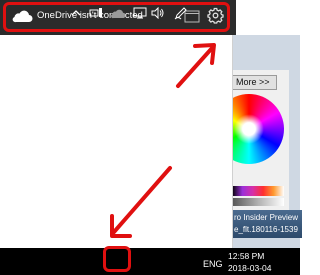  What do you see at coordinates (118, 13) in the screenshot?
I see `onedrive-tray-icon` at bounding box center [118, 13].